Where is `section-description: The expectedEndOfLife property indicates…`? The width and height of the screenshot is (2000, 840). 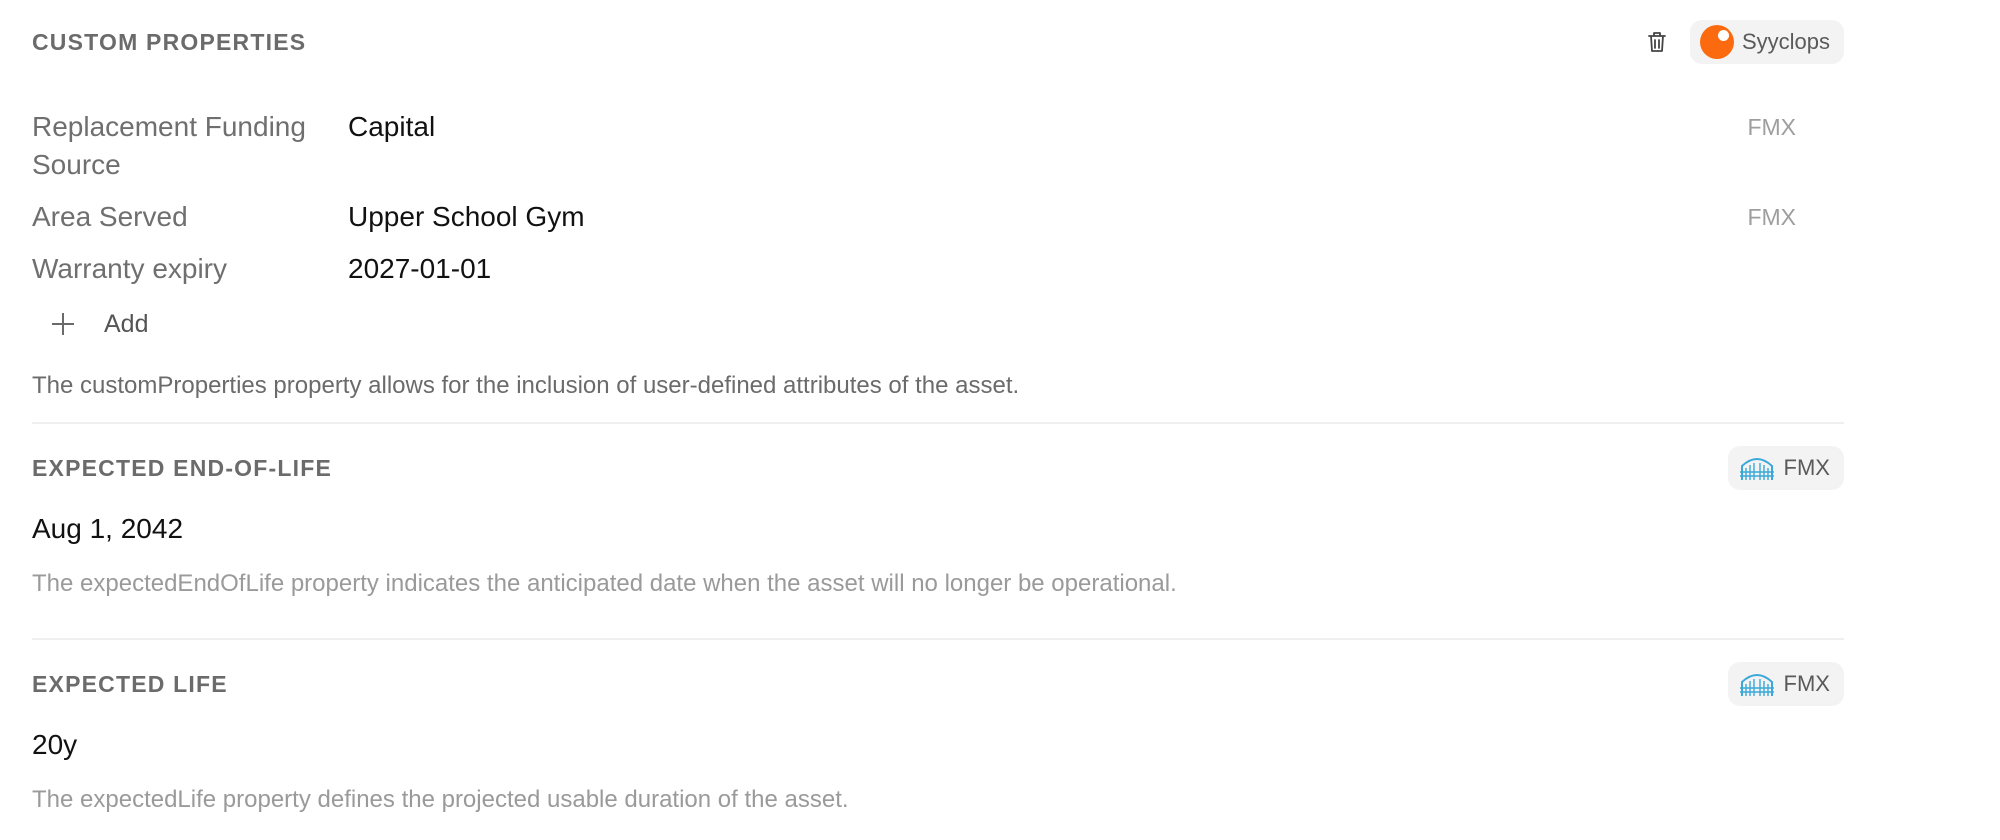
section-description: The expectedEndOfLife property indicates… is located at coordinates (604, 583).